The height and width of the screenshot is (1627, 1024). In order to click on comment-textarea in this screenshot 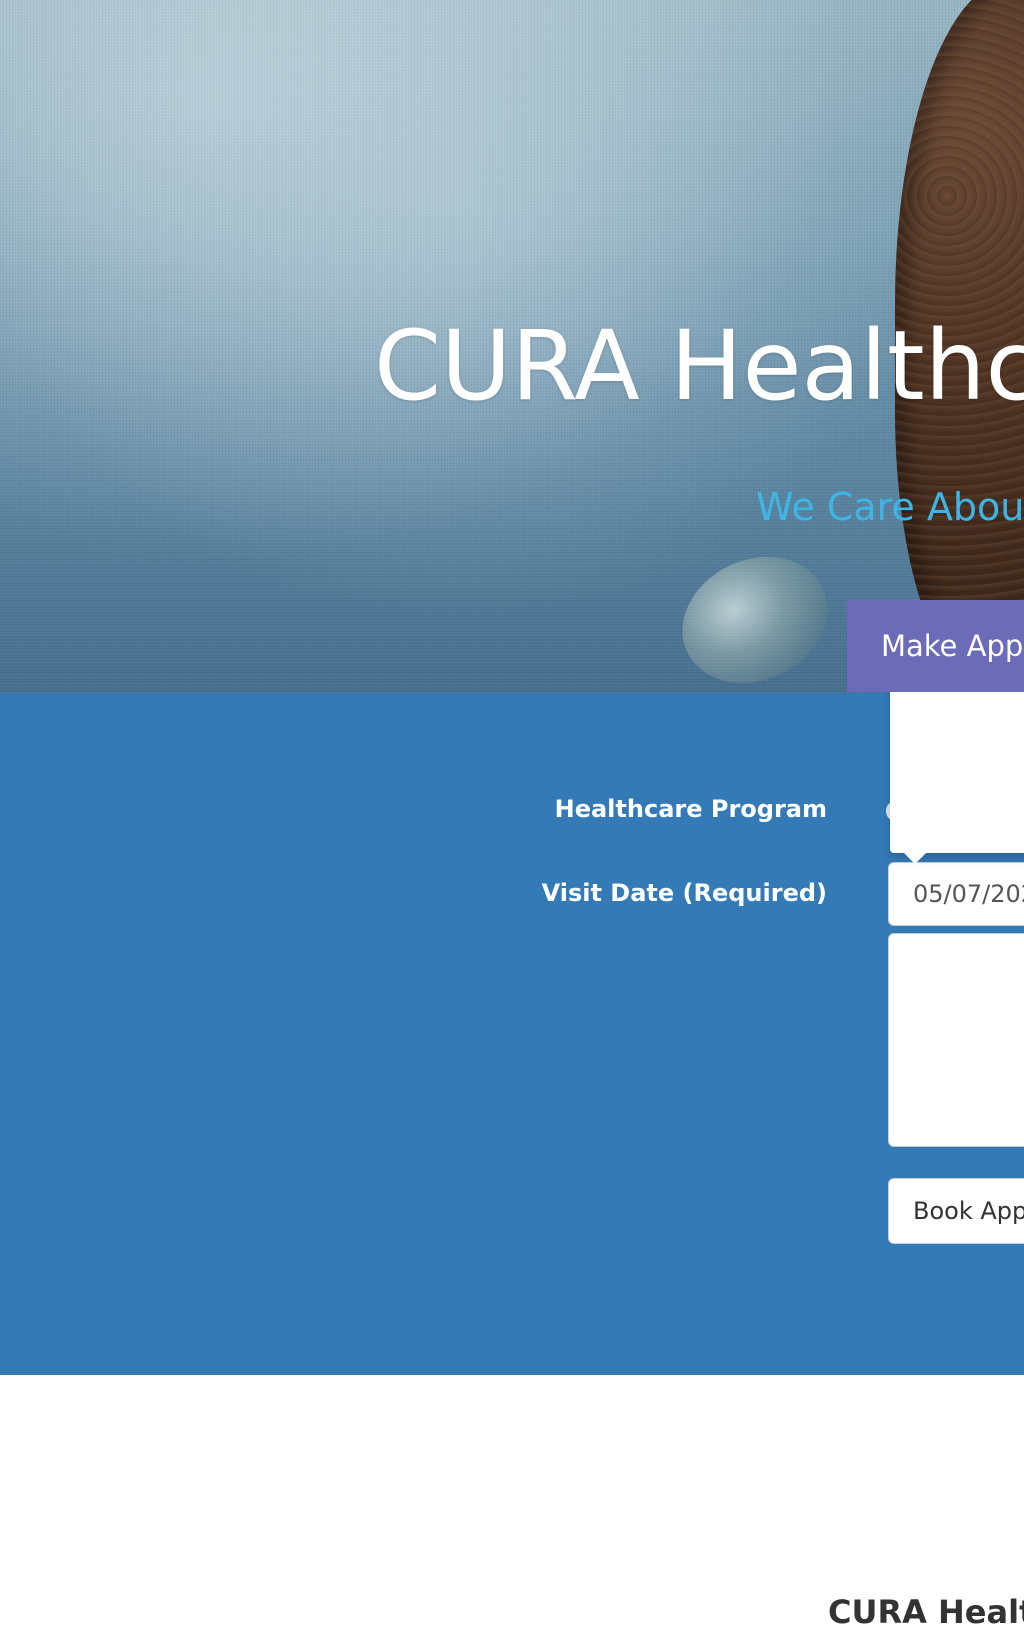, I will do `click(956, 1040)`.